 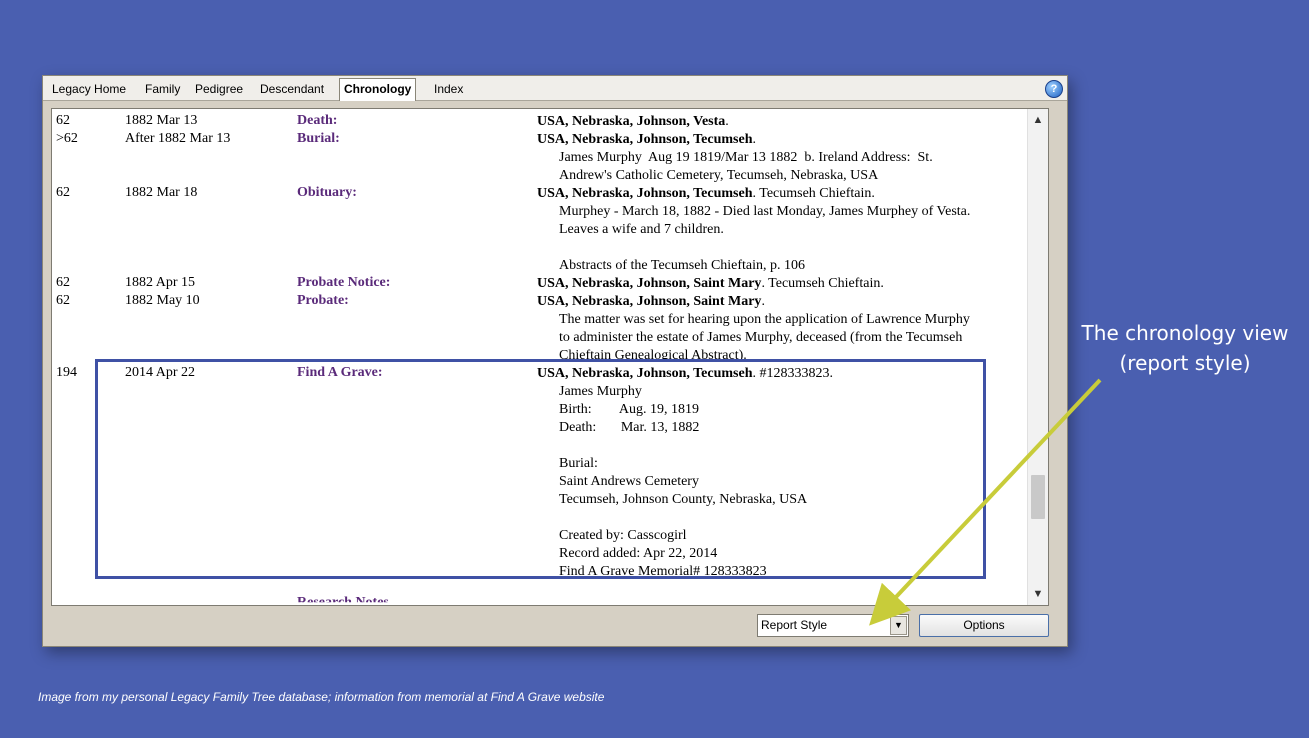 I want to click on tab-family: Family, so click(x=162, y=90).